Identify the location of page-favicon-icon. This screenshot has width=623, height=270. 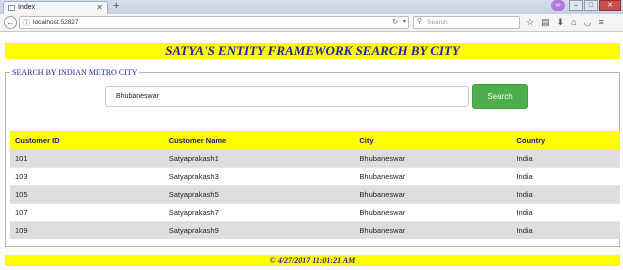
(11, 8).